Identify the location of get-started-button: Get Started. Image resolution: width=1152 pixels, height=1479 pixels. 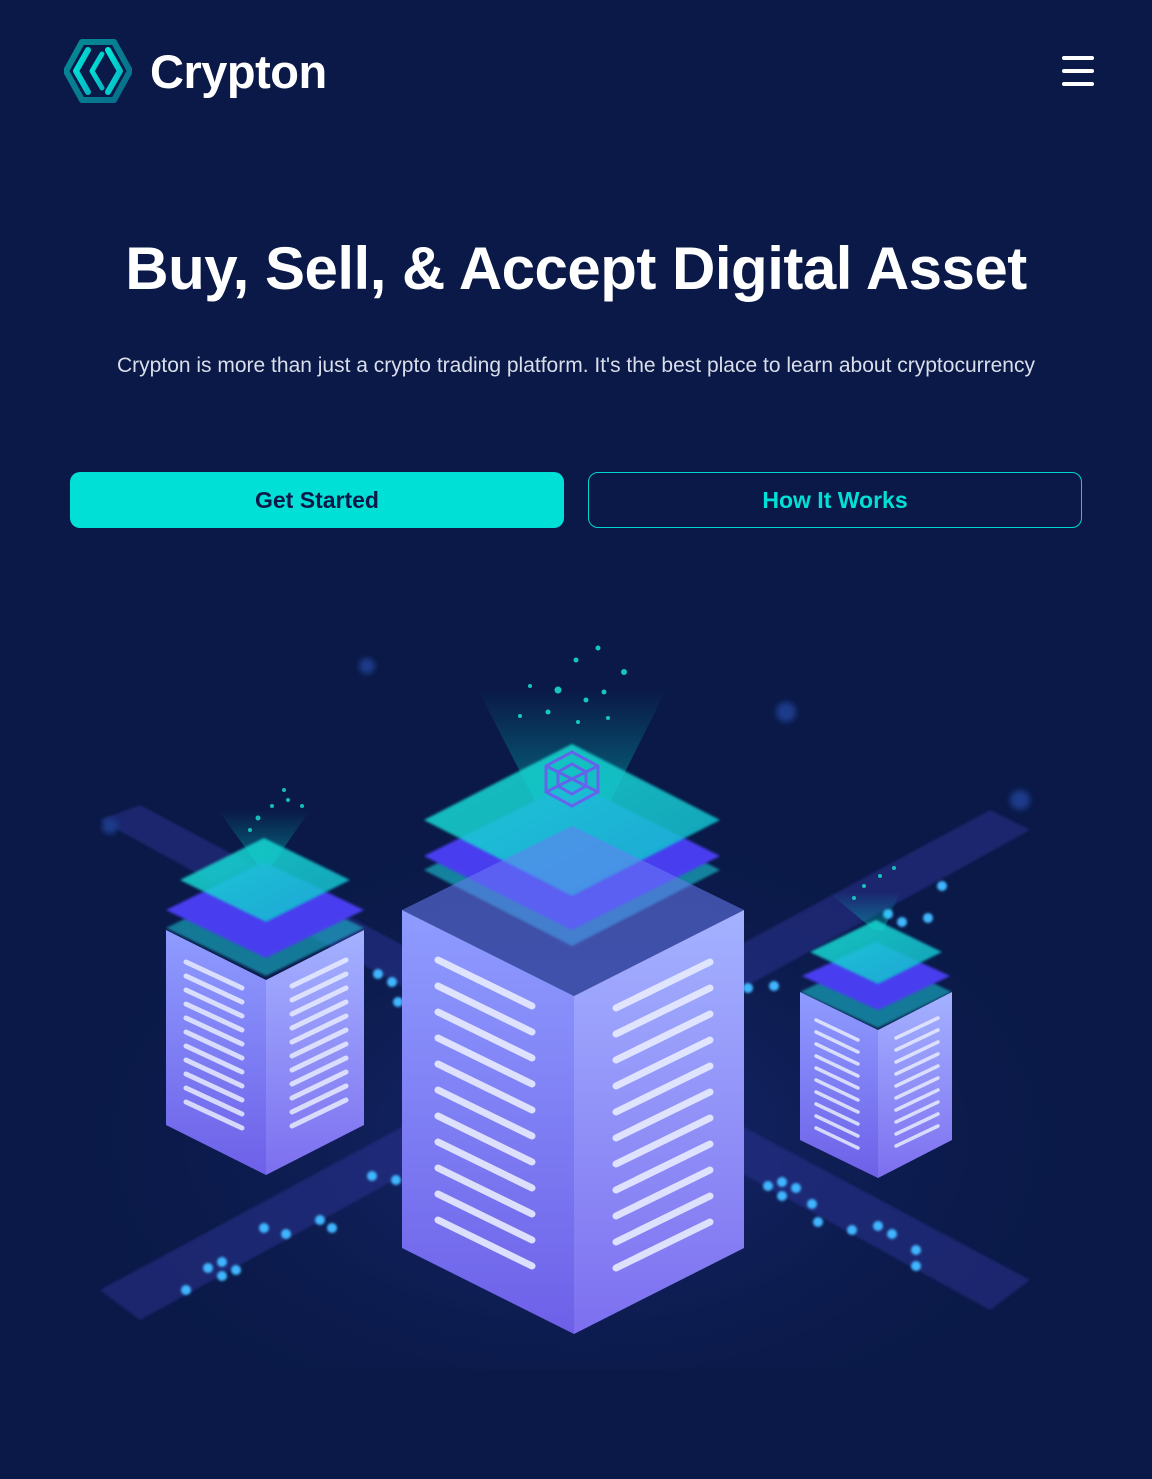
(317, 500).